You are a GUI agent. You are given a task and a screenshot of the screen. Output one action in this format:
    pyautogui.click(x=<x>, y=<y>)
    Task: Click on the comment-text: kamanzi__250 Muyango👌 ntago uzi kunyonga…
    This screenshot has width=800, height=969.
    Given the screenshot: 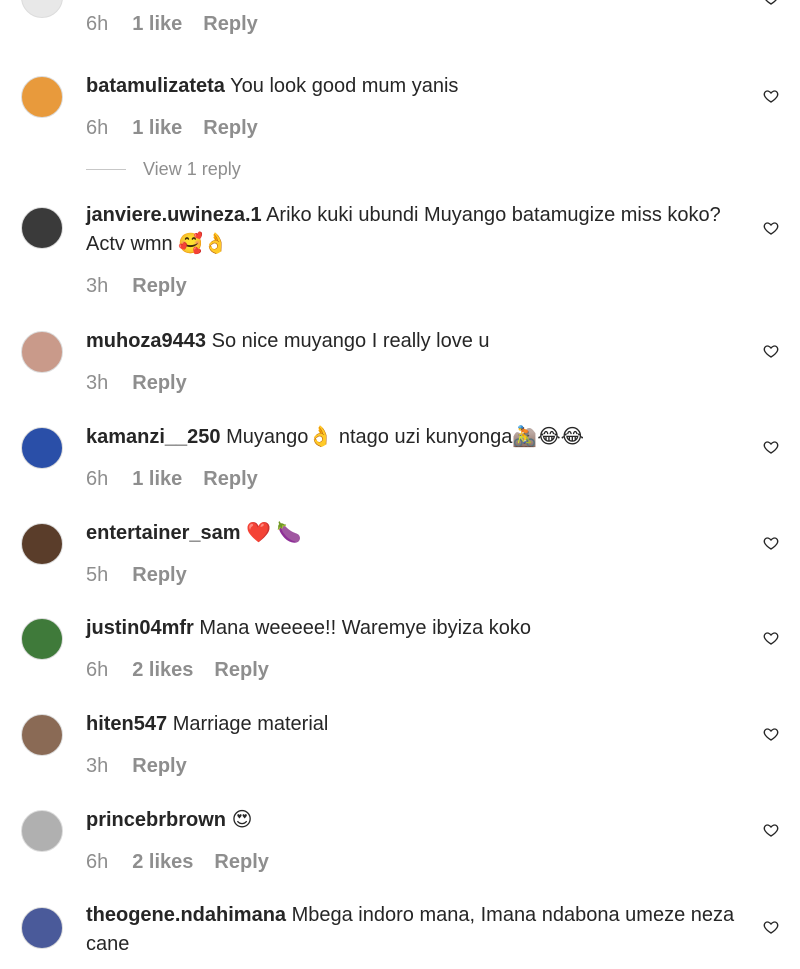 What is the action you would take?
    pyautogui.click(x=419, y=437)
    